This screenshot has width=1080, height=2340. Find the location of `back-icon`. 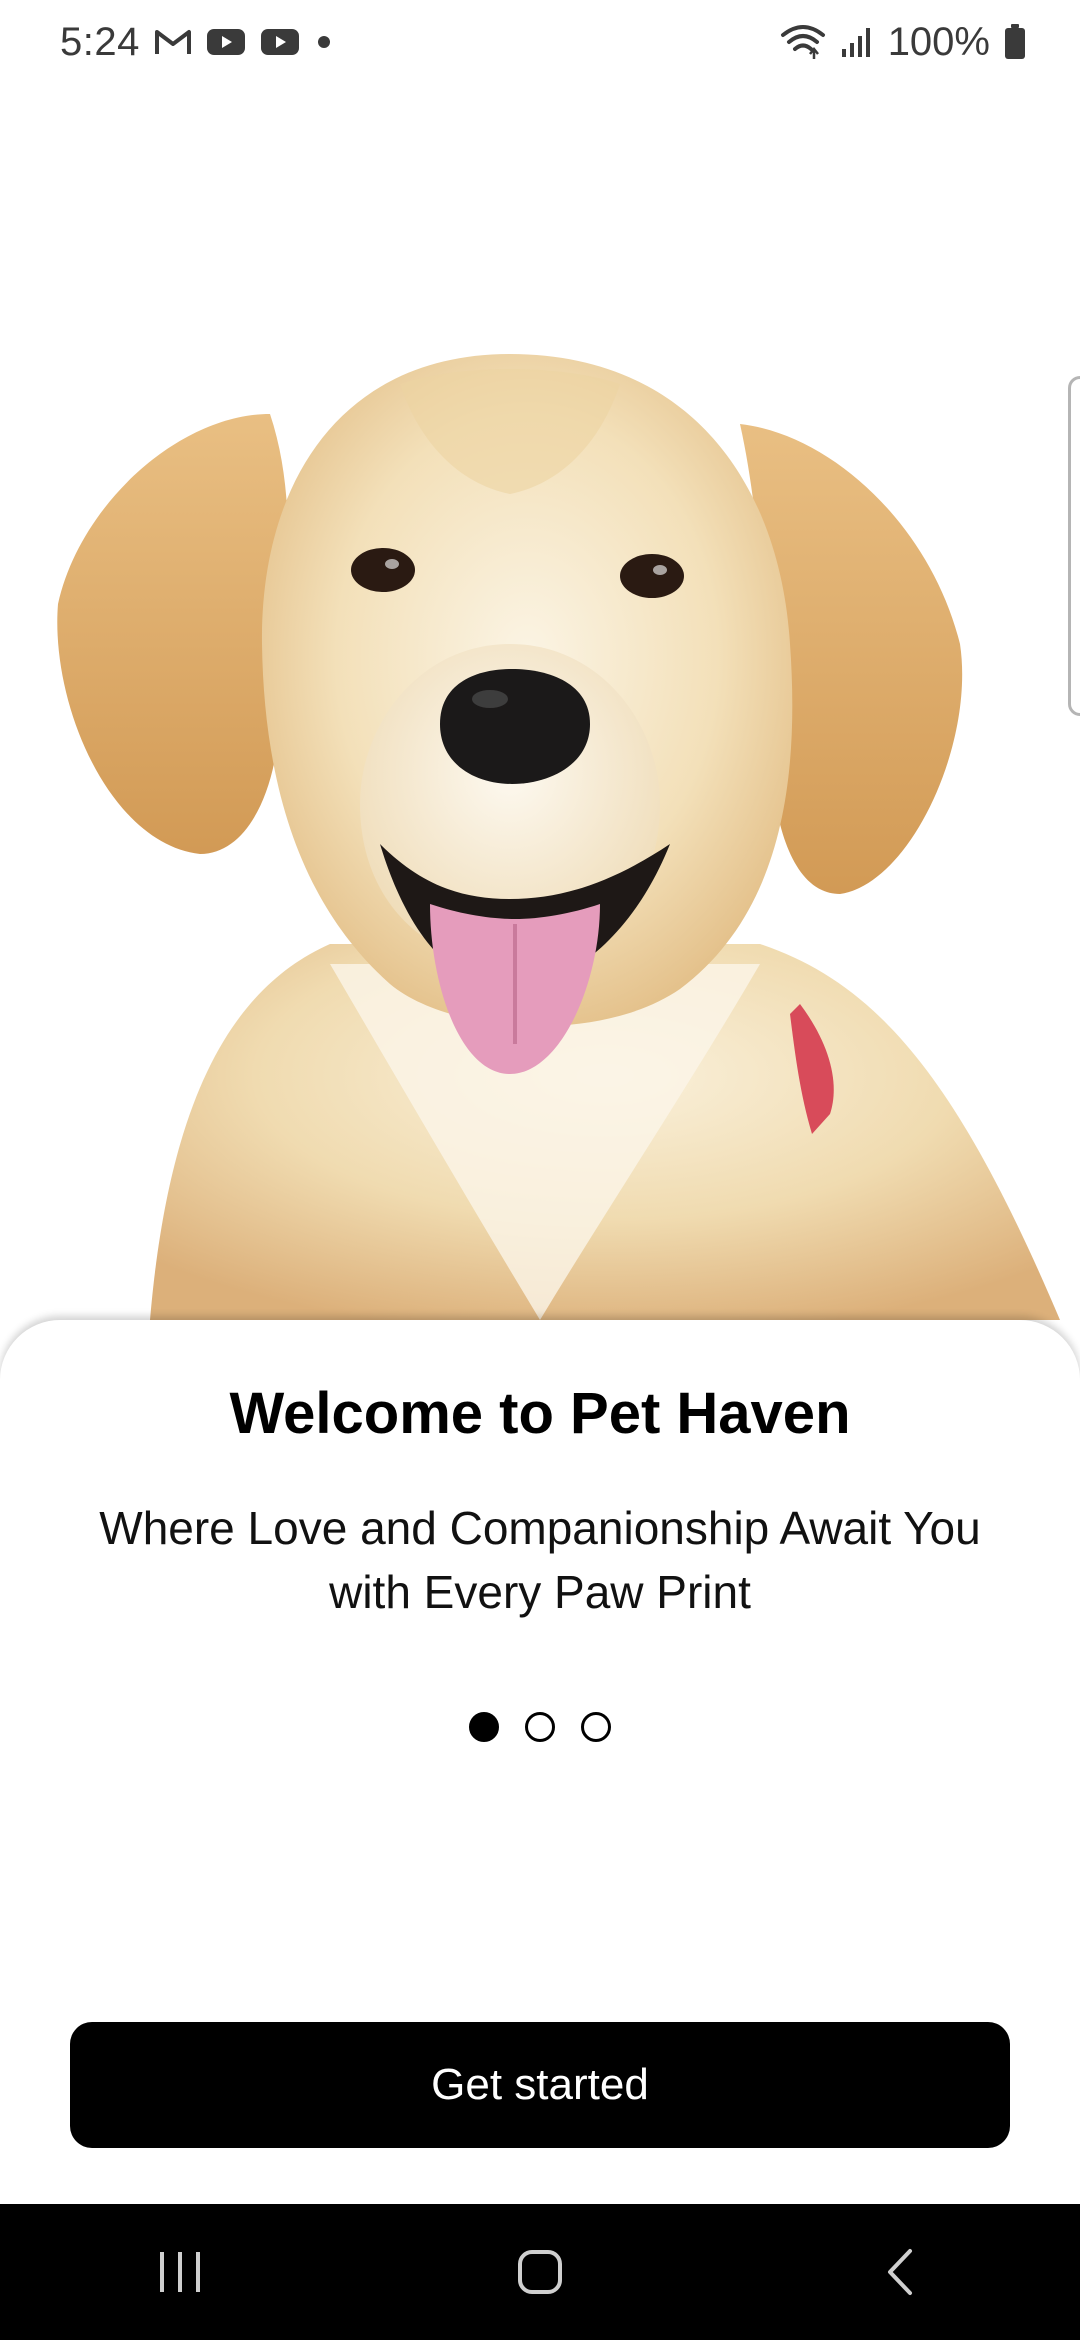

back-icon is located at coordinates (900, 2272).